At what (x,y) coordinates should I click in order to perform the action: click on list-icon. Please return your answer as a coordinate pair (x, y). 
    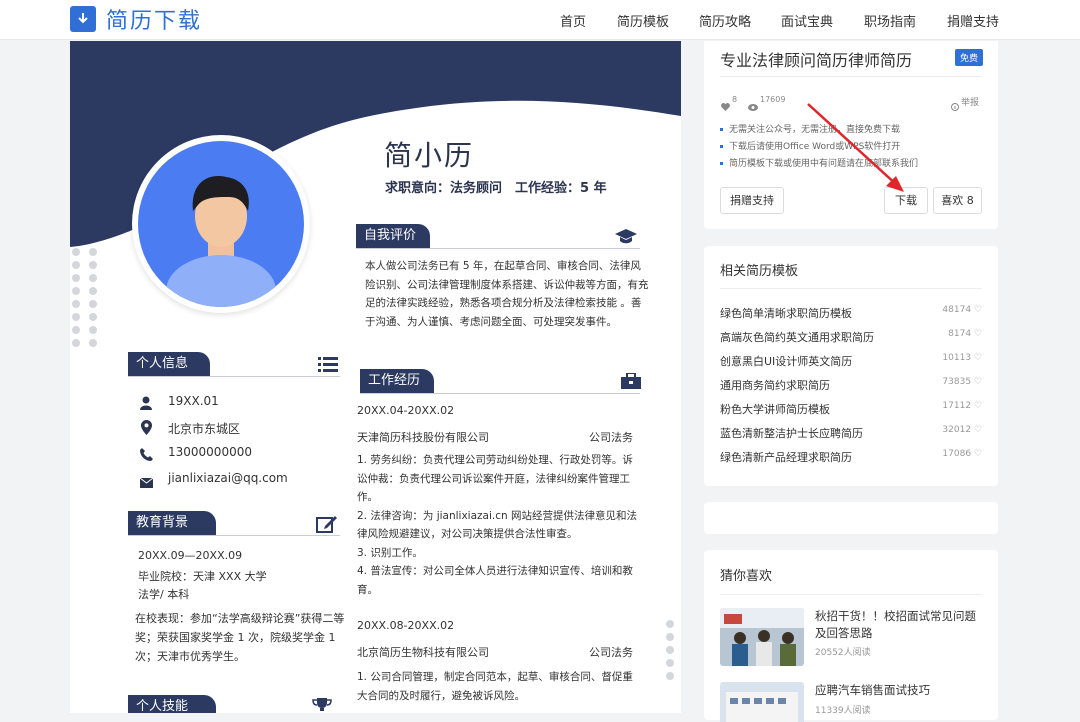
    Looking at the image, I should click on (328, 366).